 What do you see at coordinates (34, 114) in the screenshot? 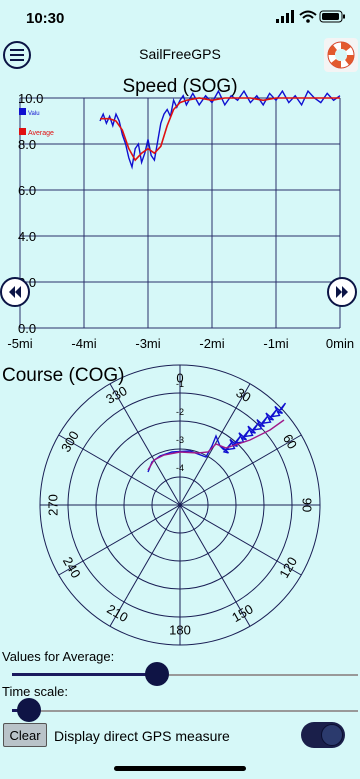
I see `legend-label-value: Valu` at bounding box center [34, 114].